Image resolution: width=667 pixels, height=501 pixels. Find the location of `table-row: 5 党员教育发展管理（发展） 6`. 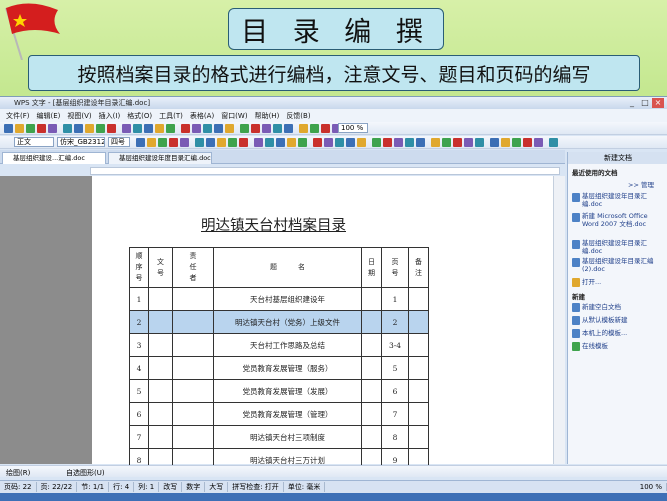

table-row: 5 党员教育发展管理（发展） 6 is located at coordinates (279, 391).